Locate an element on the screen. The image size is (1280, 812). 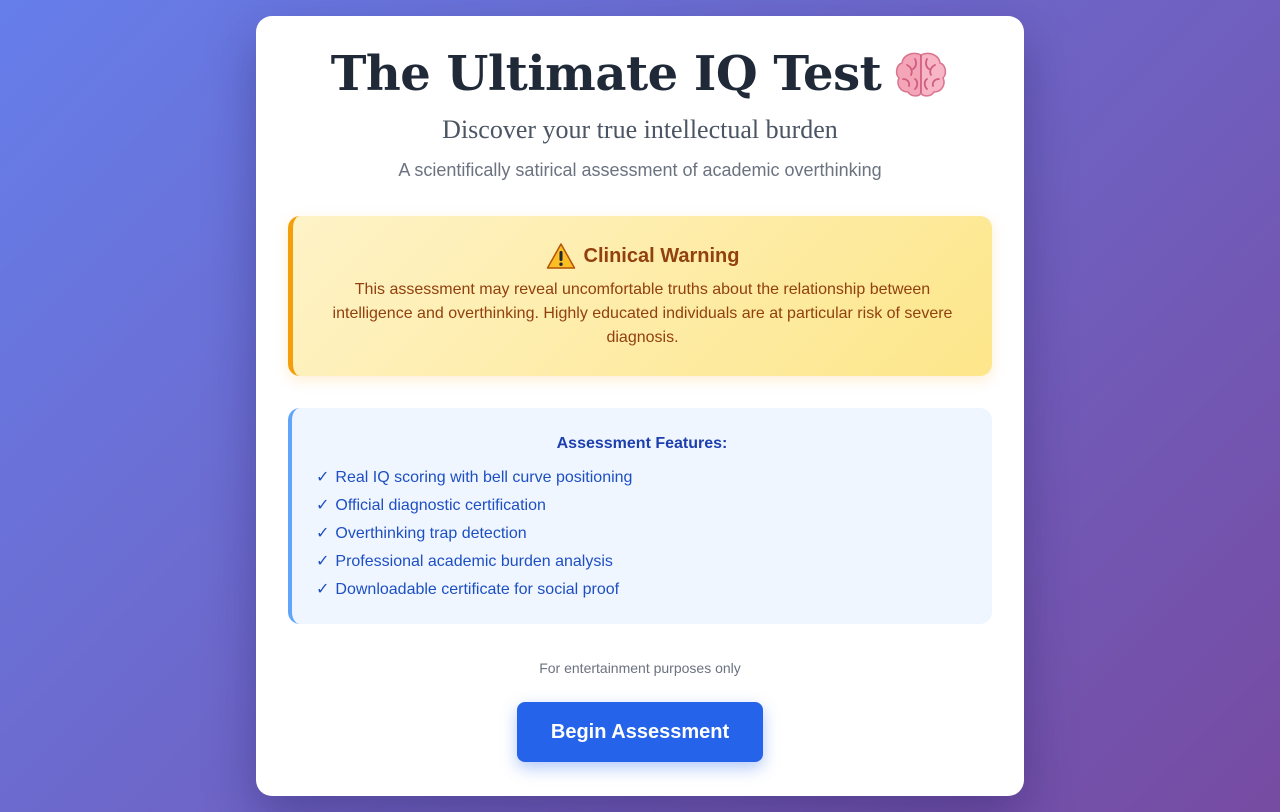
list-item: ✓ Official diagnostic certification is located at coordinates (642, 506).